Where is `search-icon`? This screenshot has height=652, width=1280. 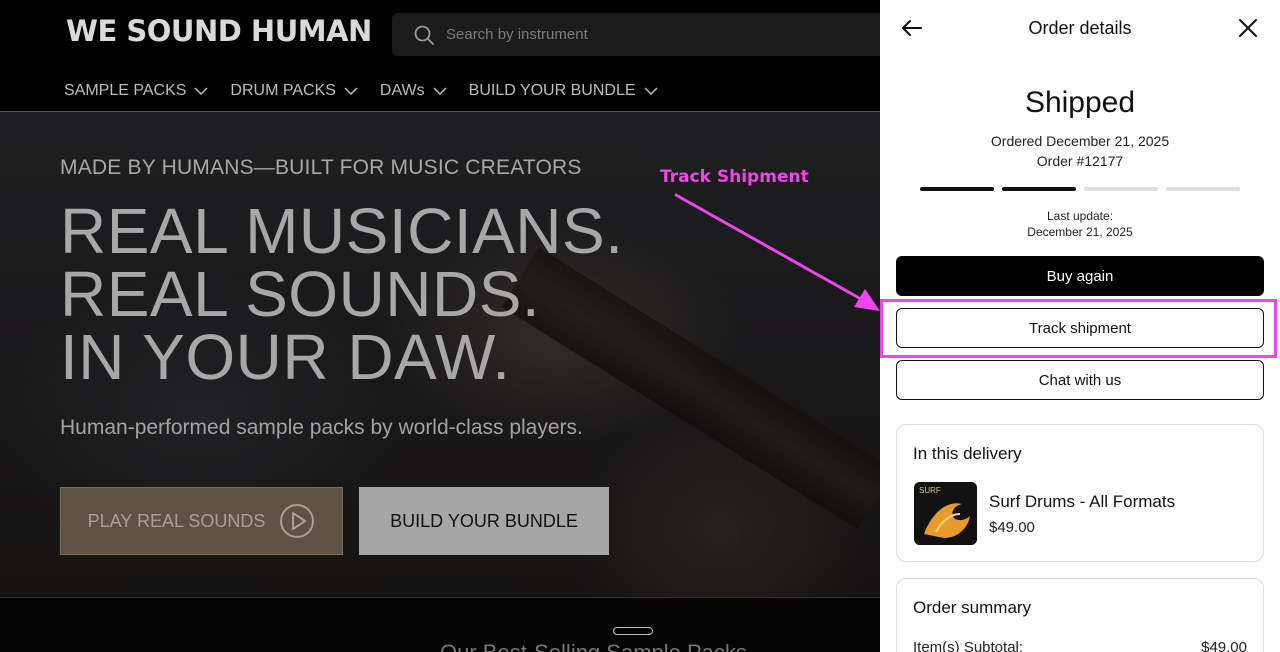 search-icon is located at coordinates (424, 35).